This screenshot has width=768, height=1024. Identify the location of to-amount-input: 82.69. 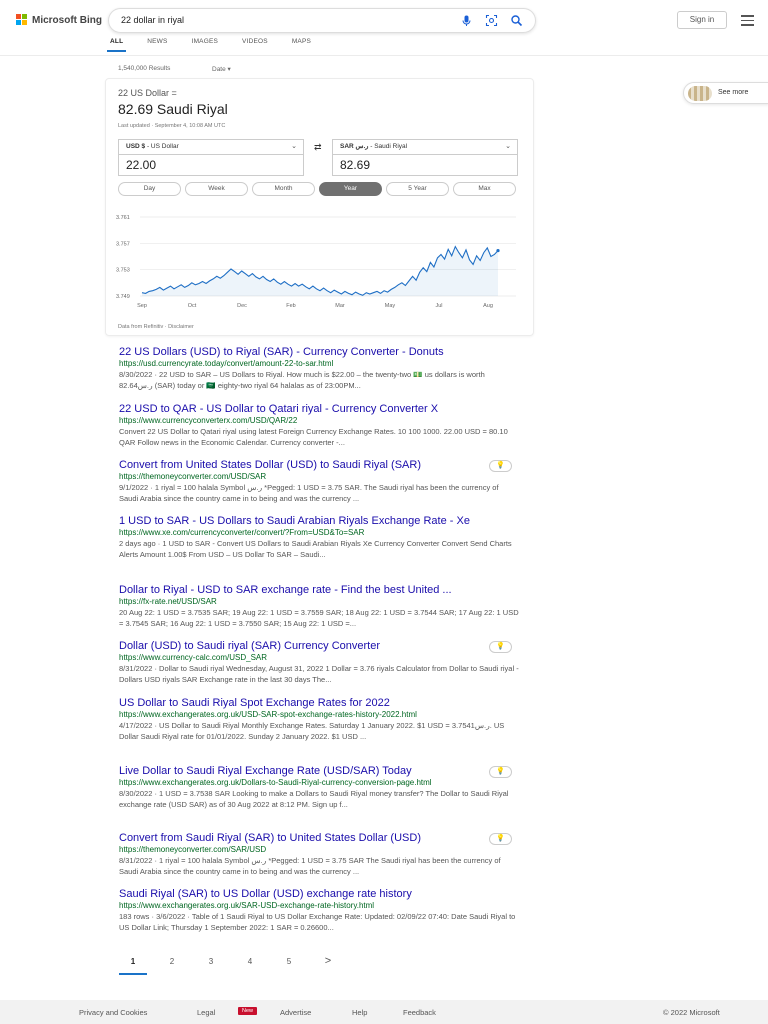
(425, 165).